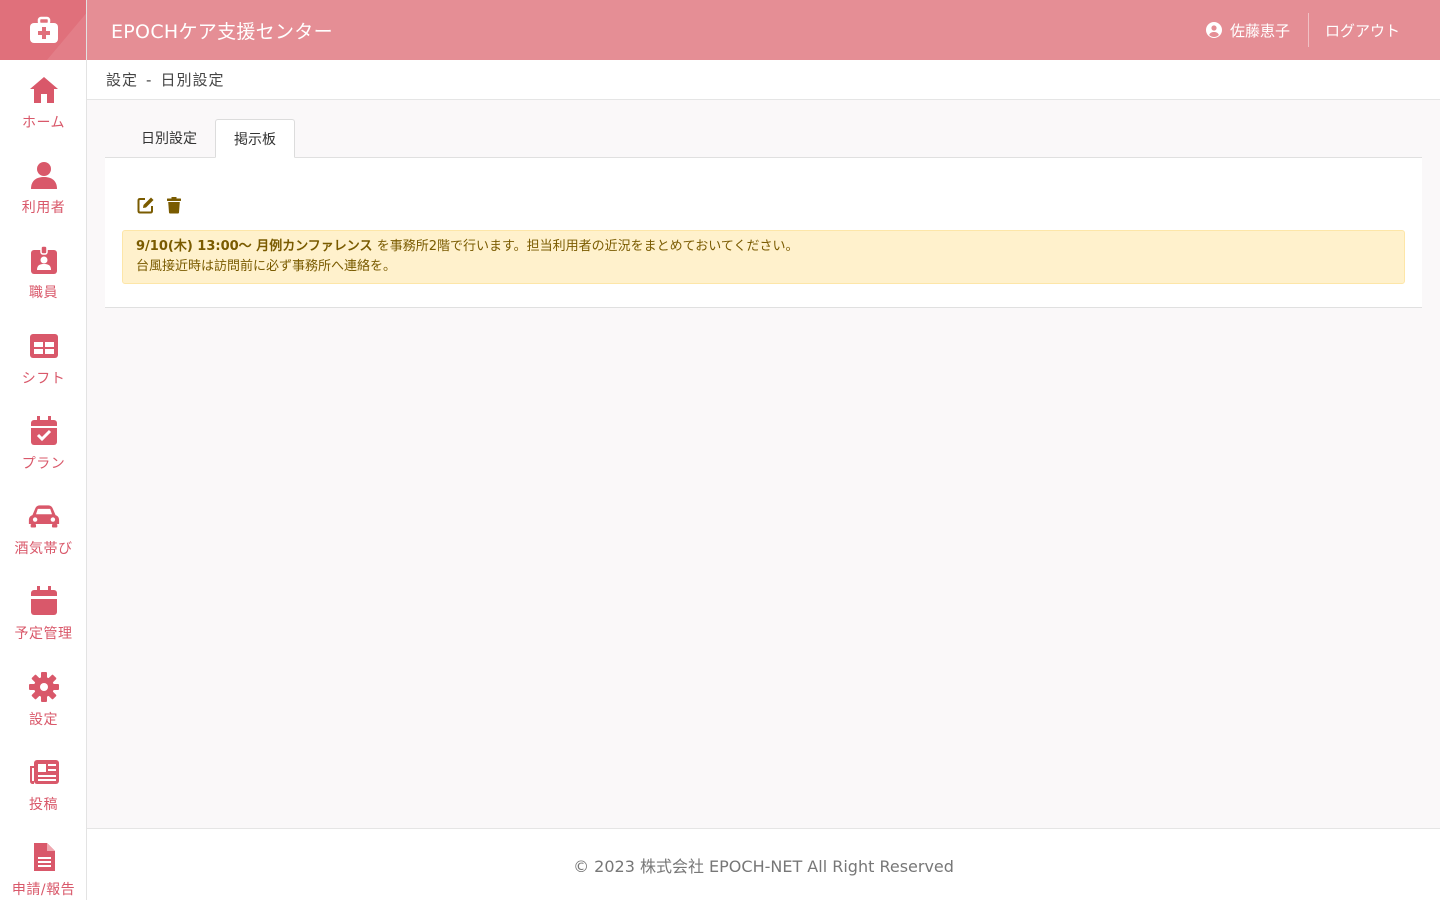  I want to click on sidebar-item-shift: シフト, so click(43, 358).